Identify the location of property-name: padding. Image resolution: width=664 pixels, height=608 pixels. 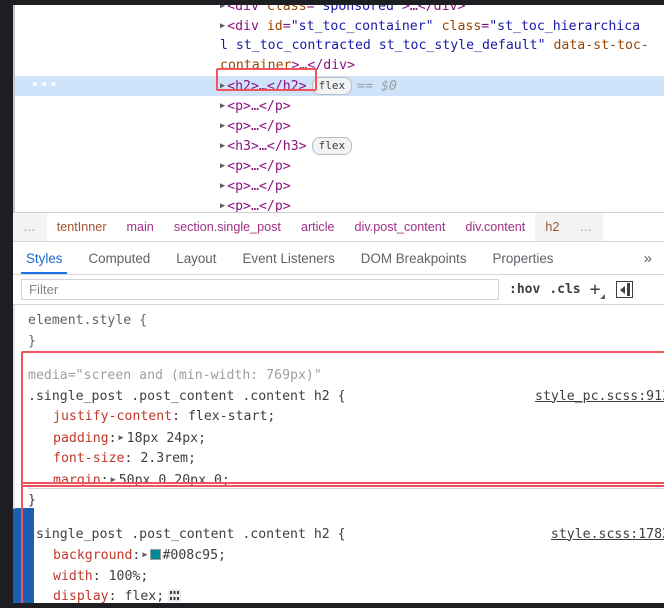
(81, 438).